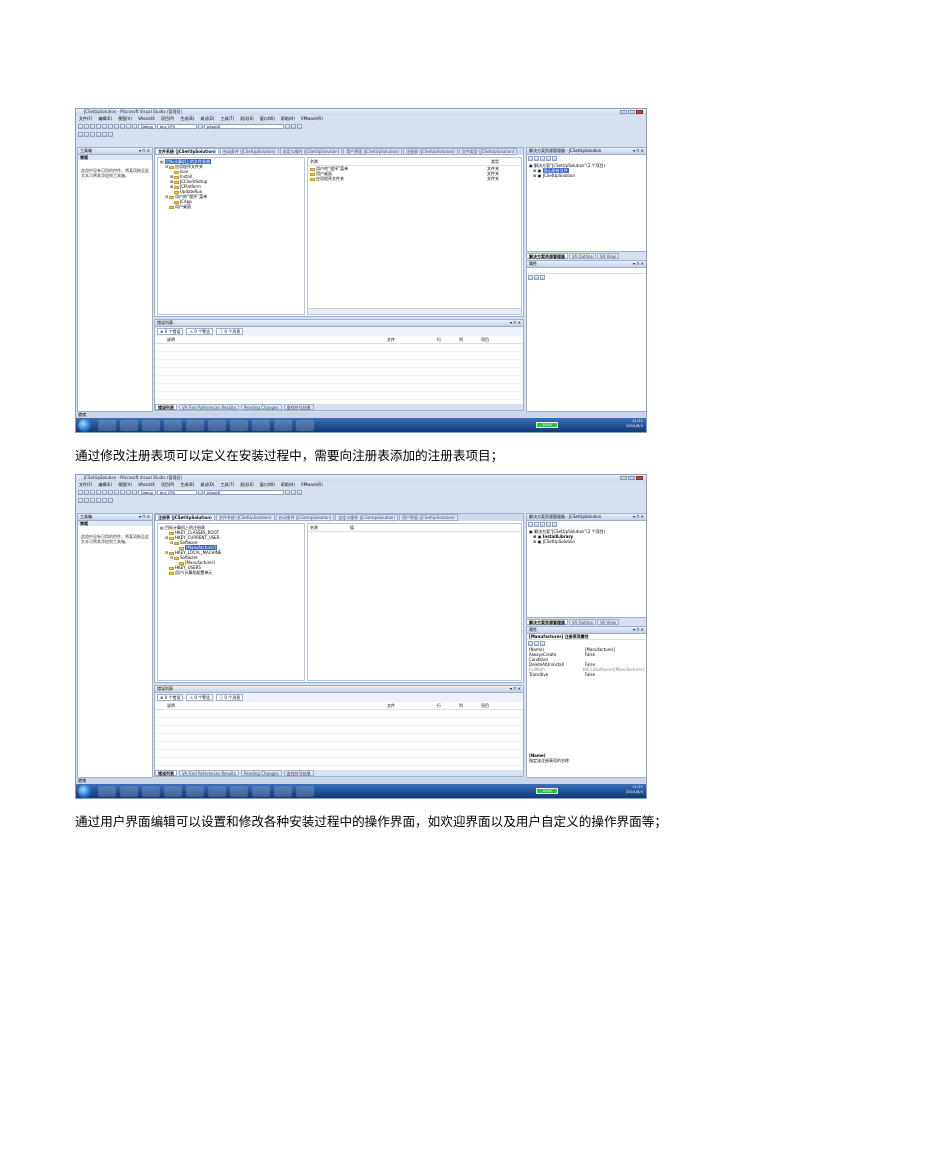  Describe the element at coordinates (634, 423) in the screenshot. I see `clock: 11:21 2014/8/4` at that location.